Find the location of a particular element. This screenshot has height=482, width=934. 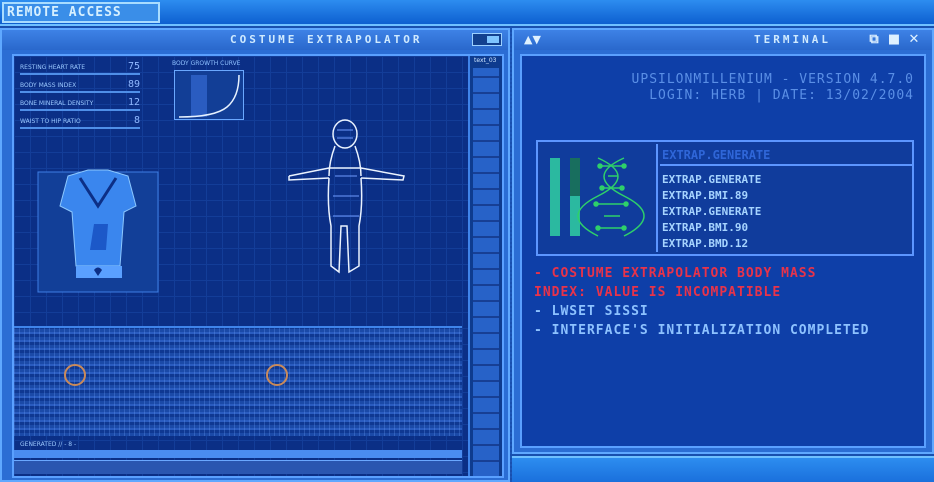

growth-curve-chart is located at coordinates (209, 95).